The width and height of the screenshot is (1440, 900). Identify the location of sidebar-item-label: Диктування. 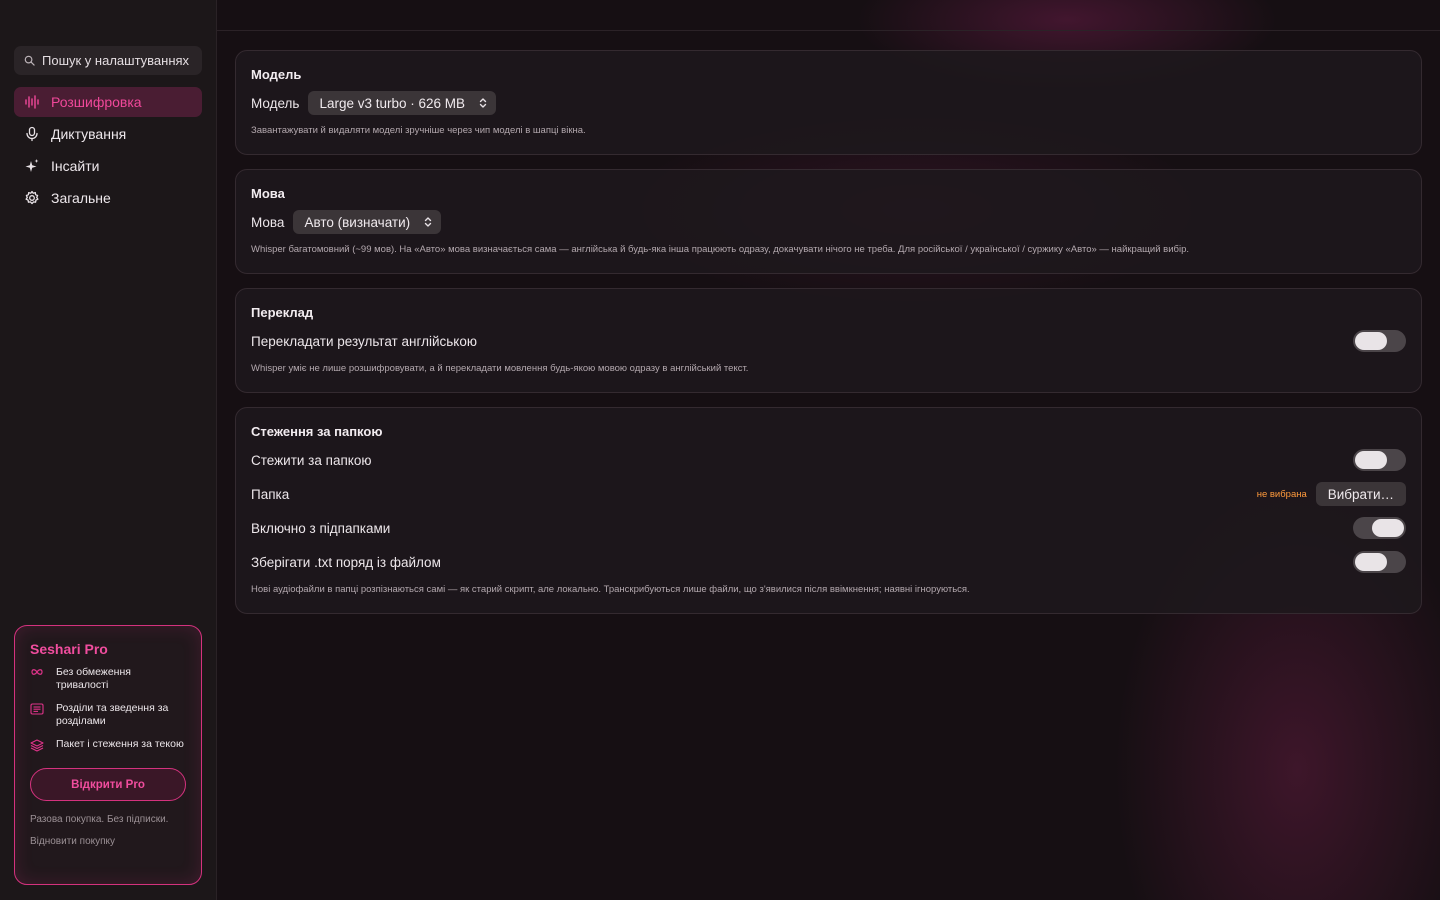
(89, 134).